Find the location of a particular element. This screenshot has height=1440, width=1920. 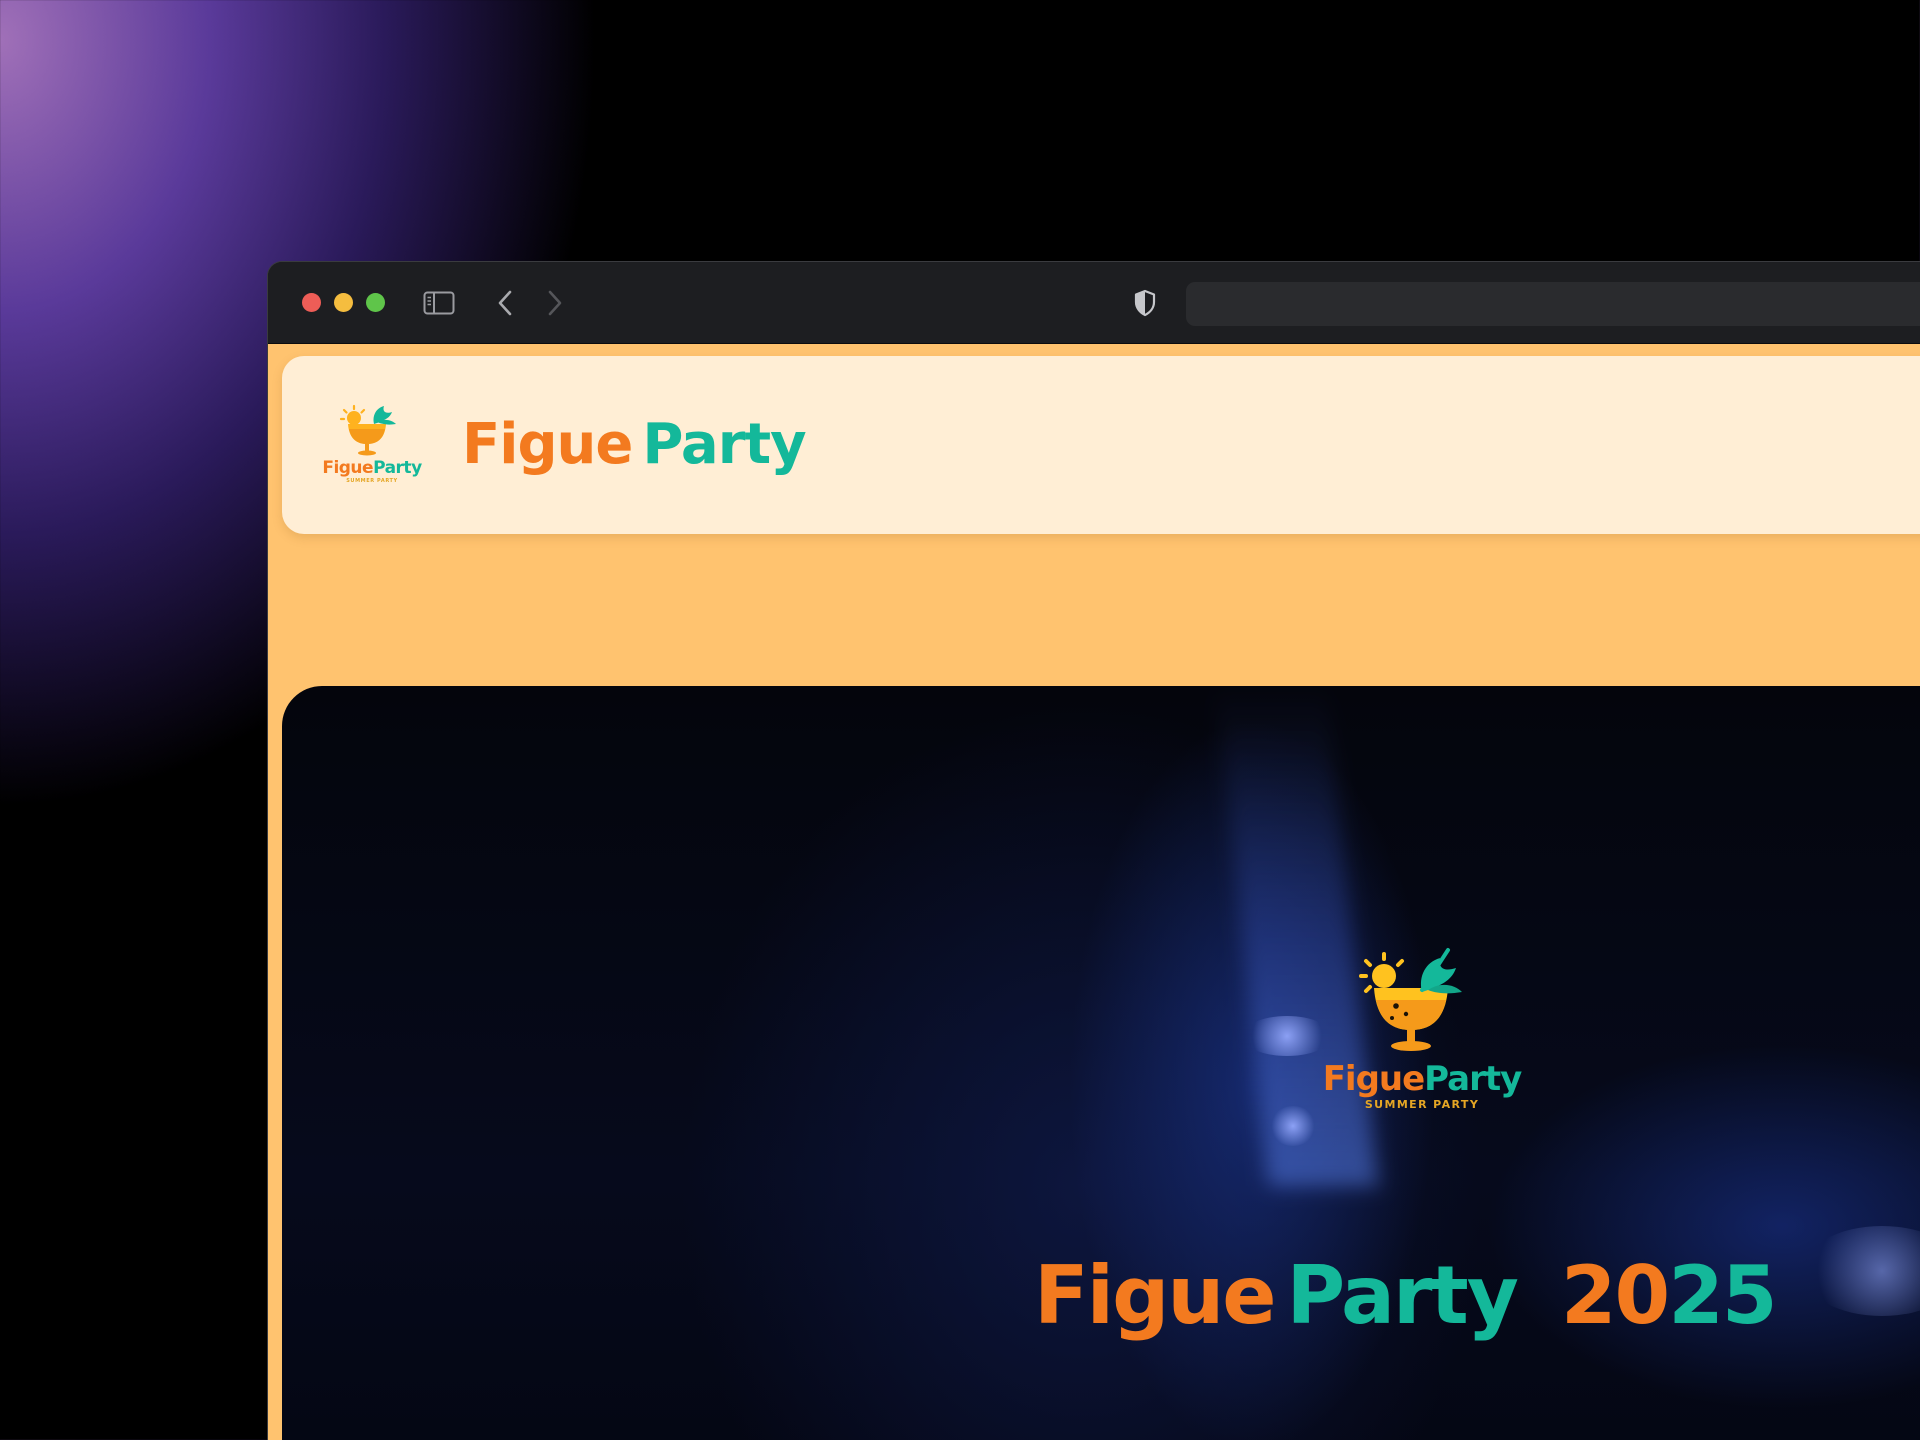

shield-icon is located at coordinates (1145, 303).